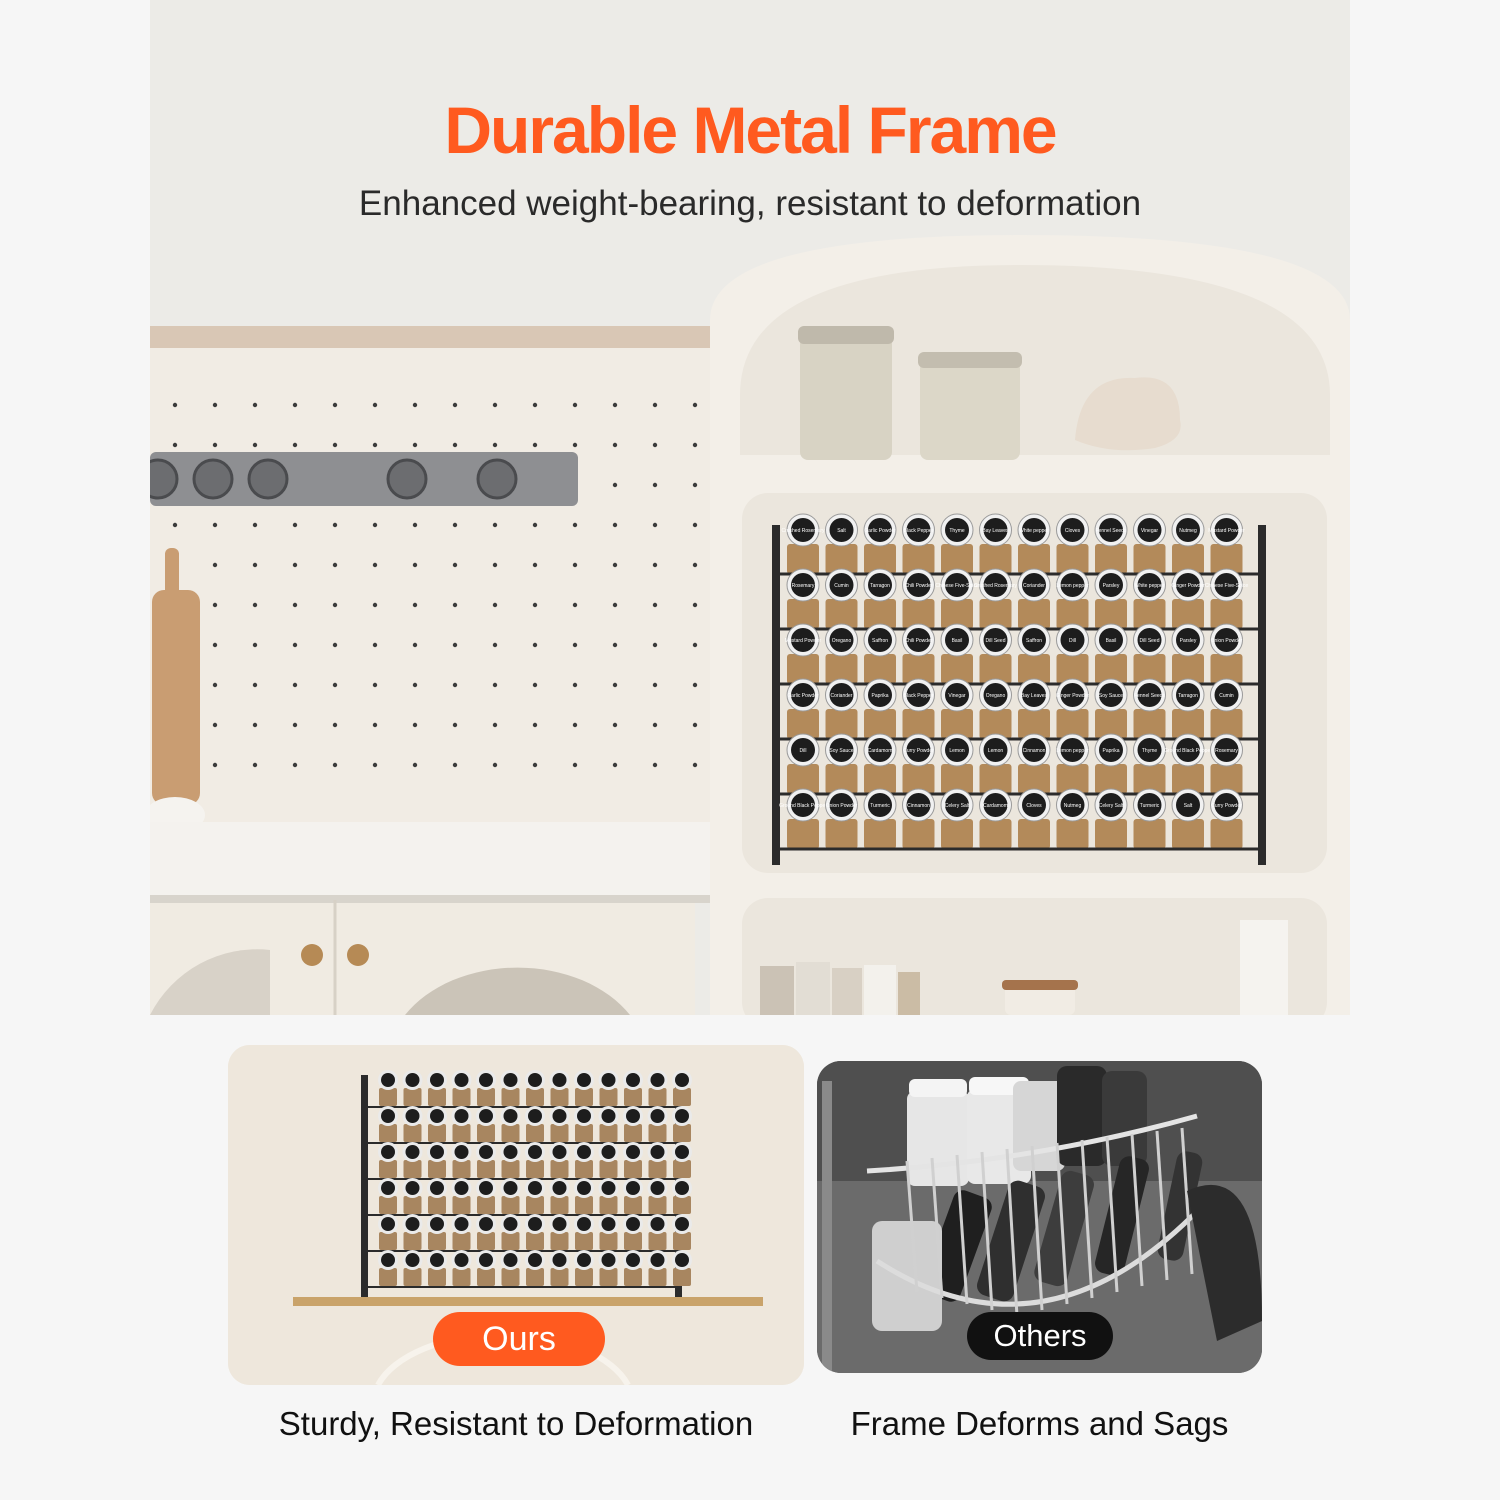 The height and width of the screenshot is (1500, 1500). I want to click on ours-caption: Sturdy, Resistant to Deformation, so click(516, 1423).